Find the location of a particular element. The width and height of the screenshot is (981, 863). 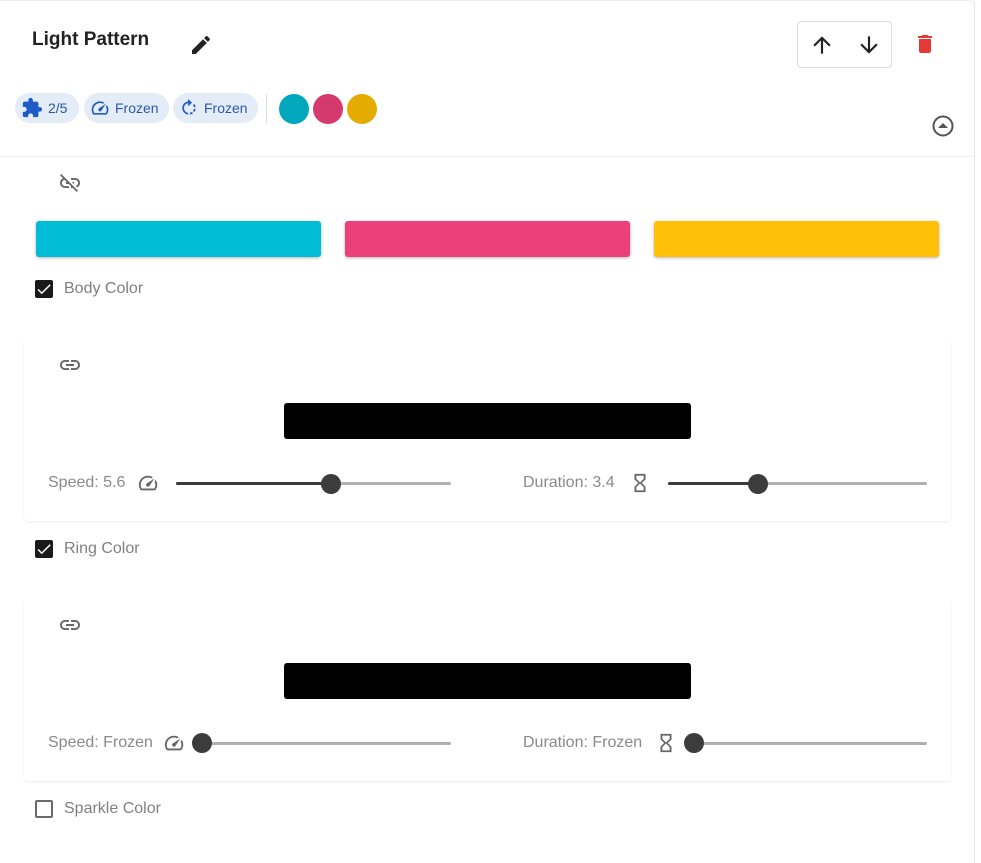

collapse-button is located at coordinates (943, 126).